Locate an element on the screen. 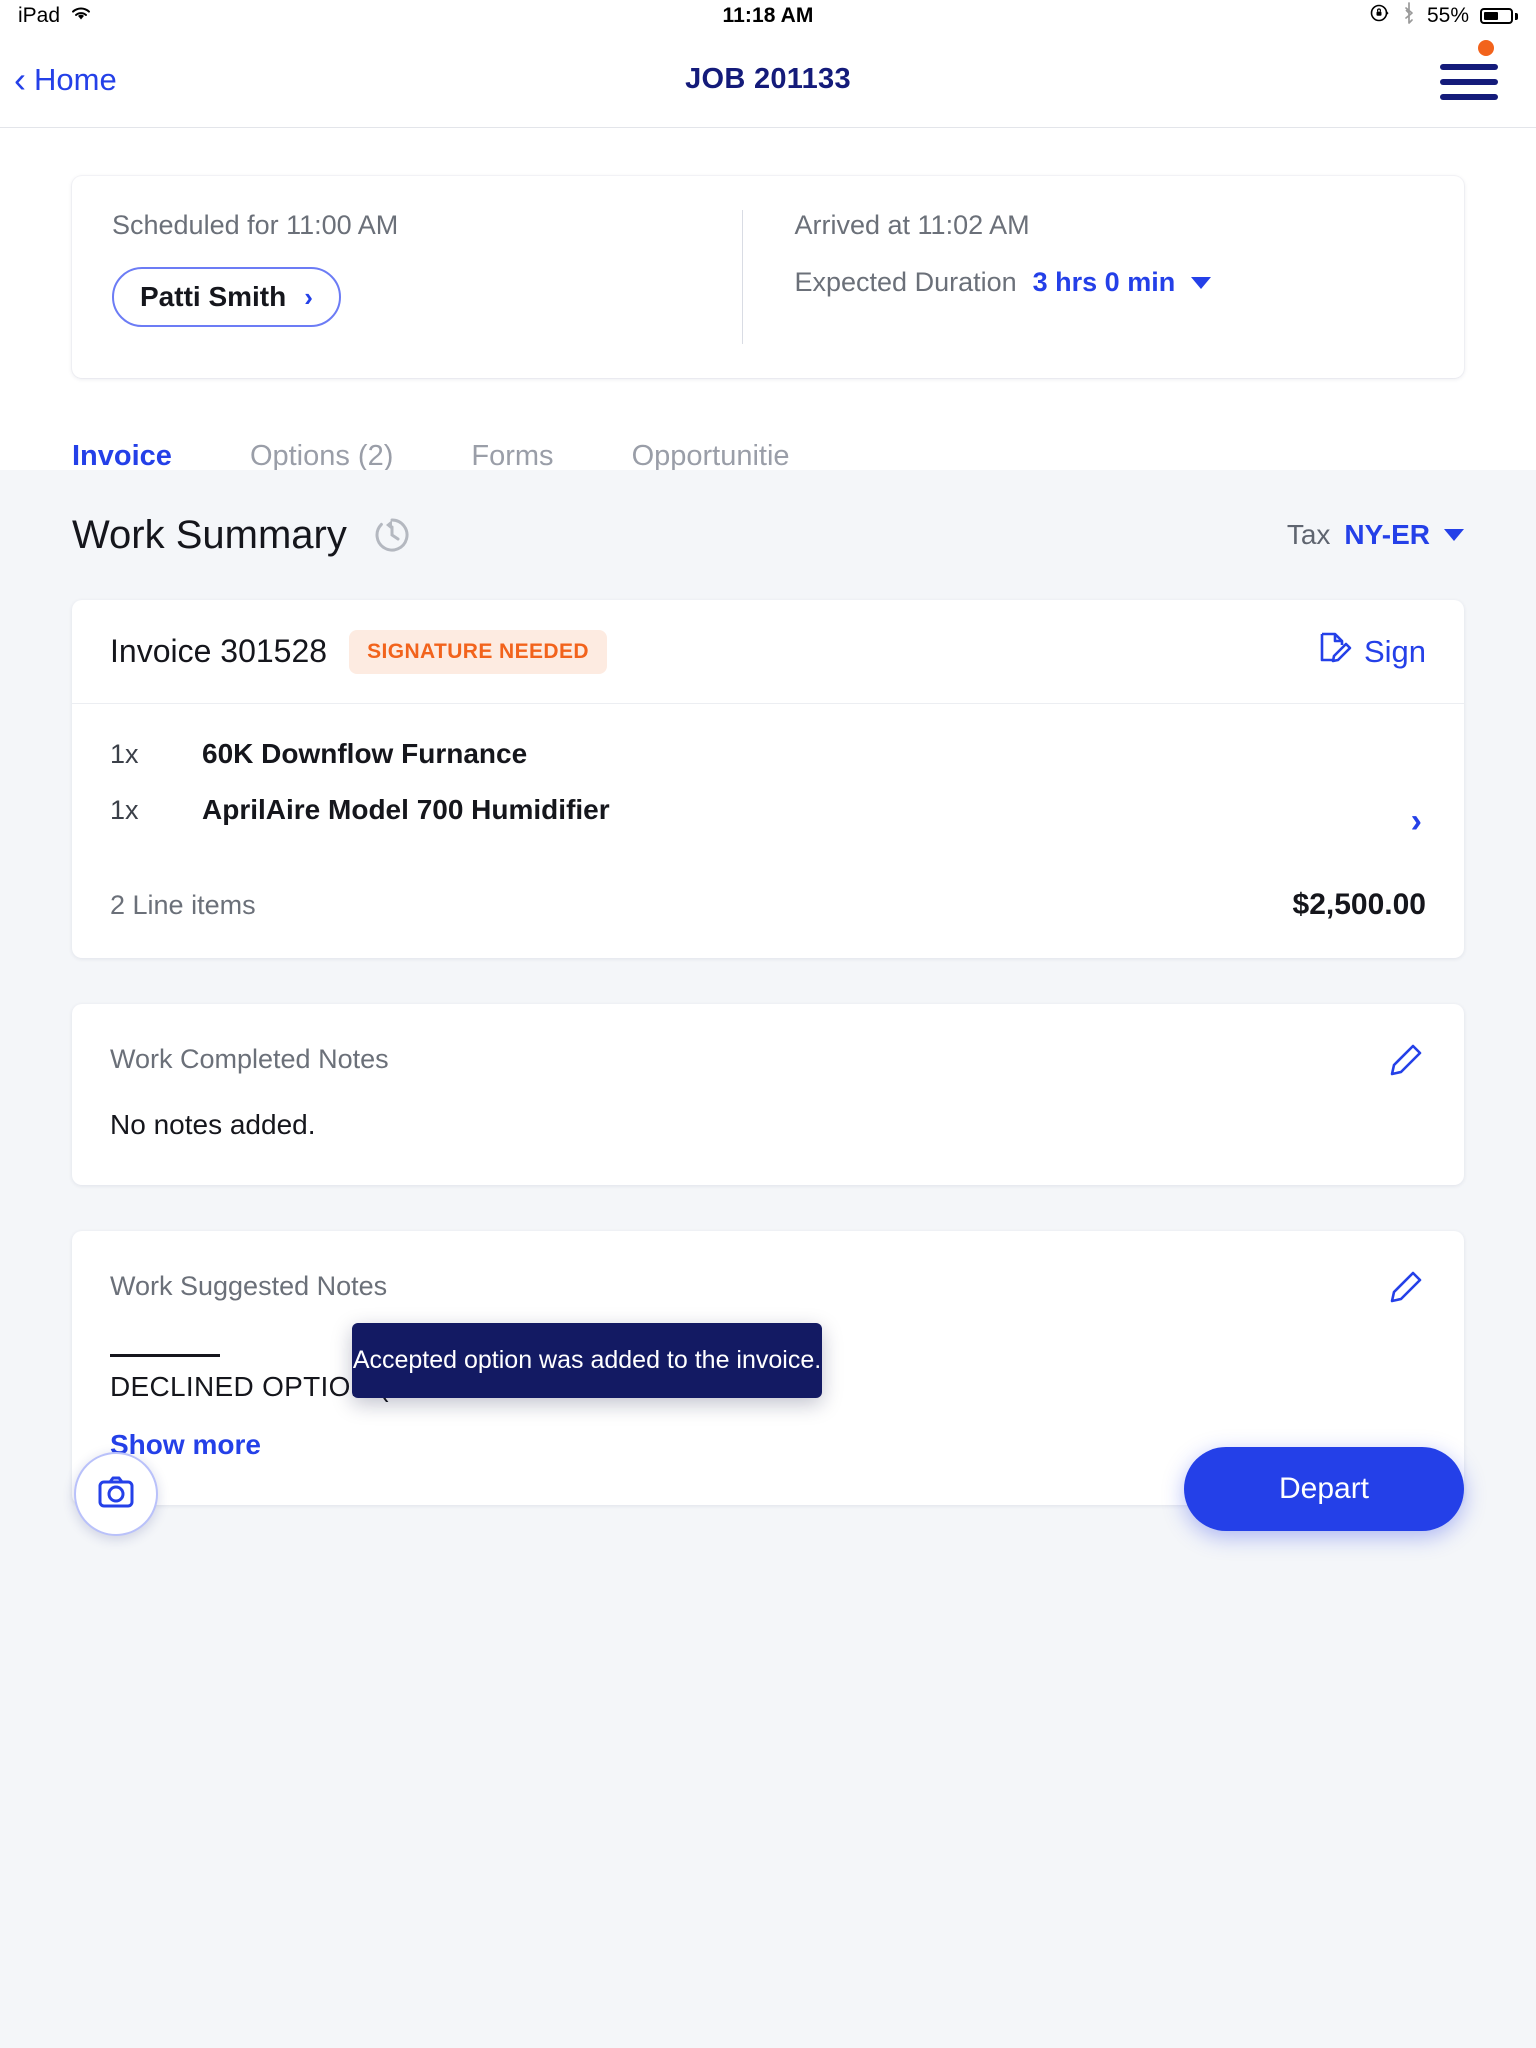 Image resolution: width=1536 pixels, height=2048 pixels. page-title: JOB 201133 is located at coordinates (768, 79).